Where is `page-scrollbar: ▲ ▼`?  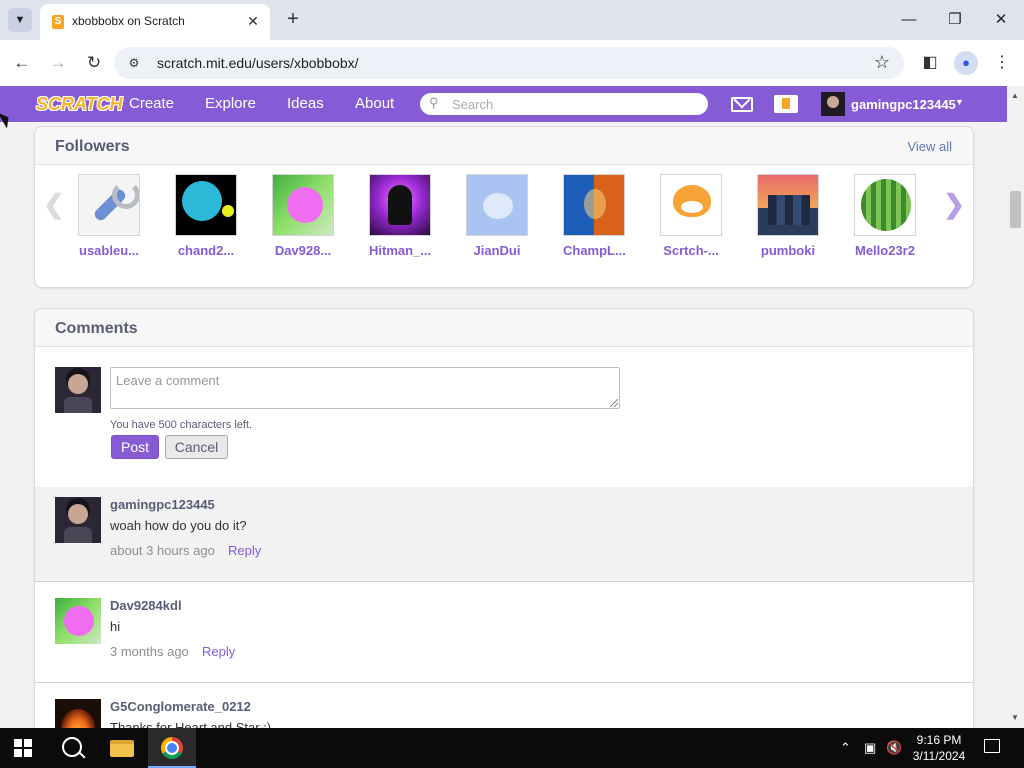
page-scrollbar: ▲ ▼ is located at coordinates (1015, 407).